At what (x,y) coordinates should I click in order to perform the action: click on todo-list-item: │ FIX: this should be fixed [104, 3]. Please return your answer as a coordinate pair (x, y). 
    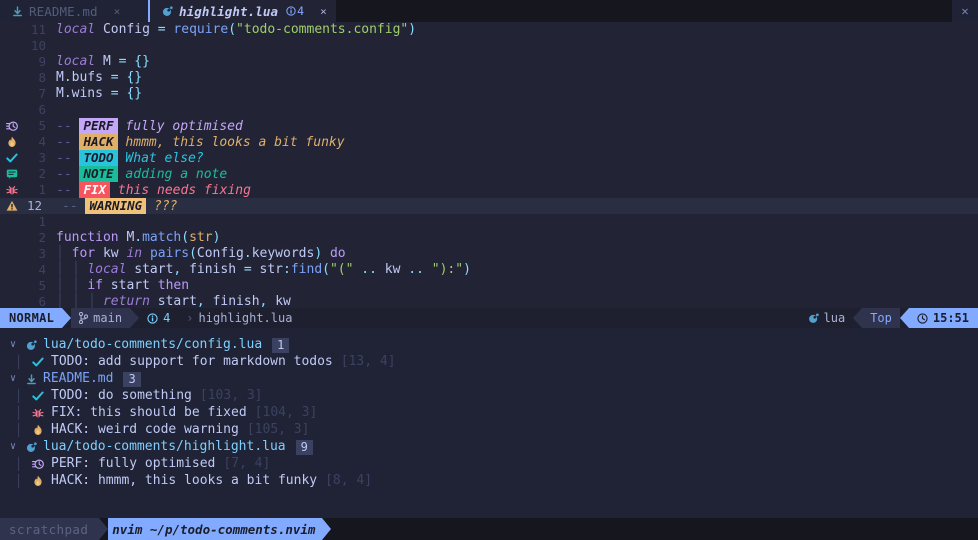
    Looking at the image, I should click on (489, 413).